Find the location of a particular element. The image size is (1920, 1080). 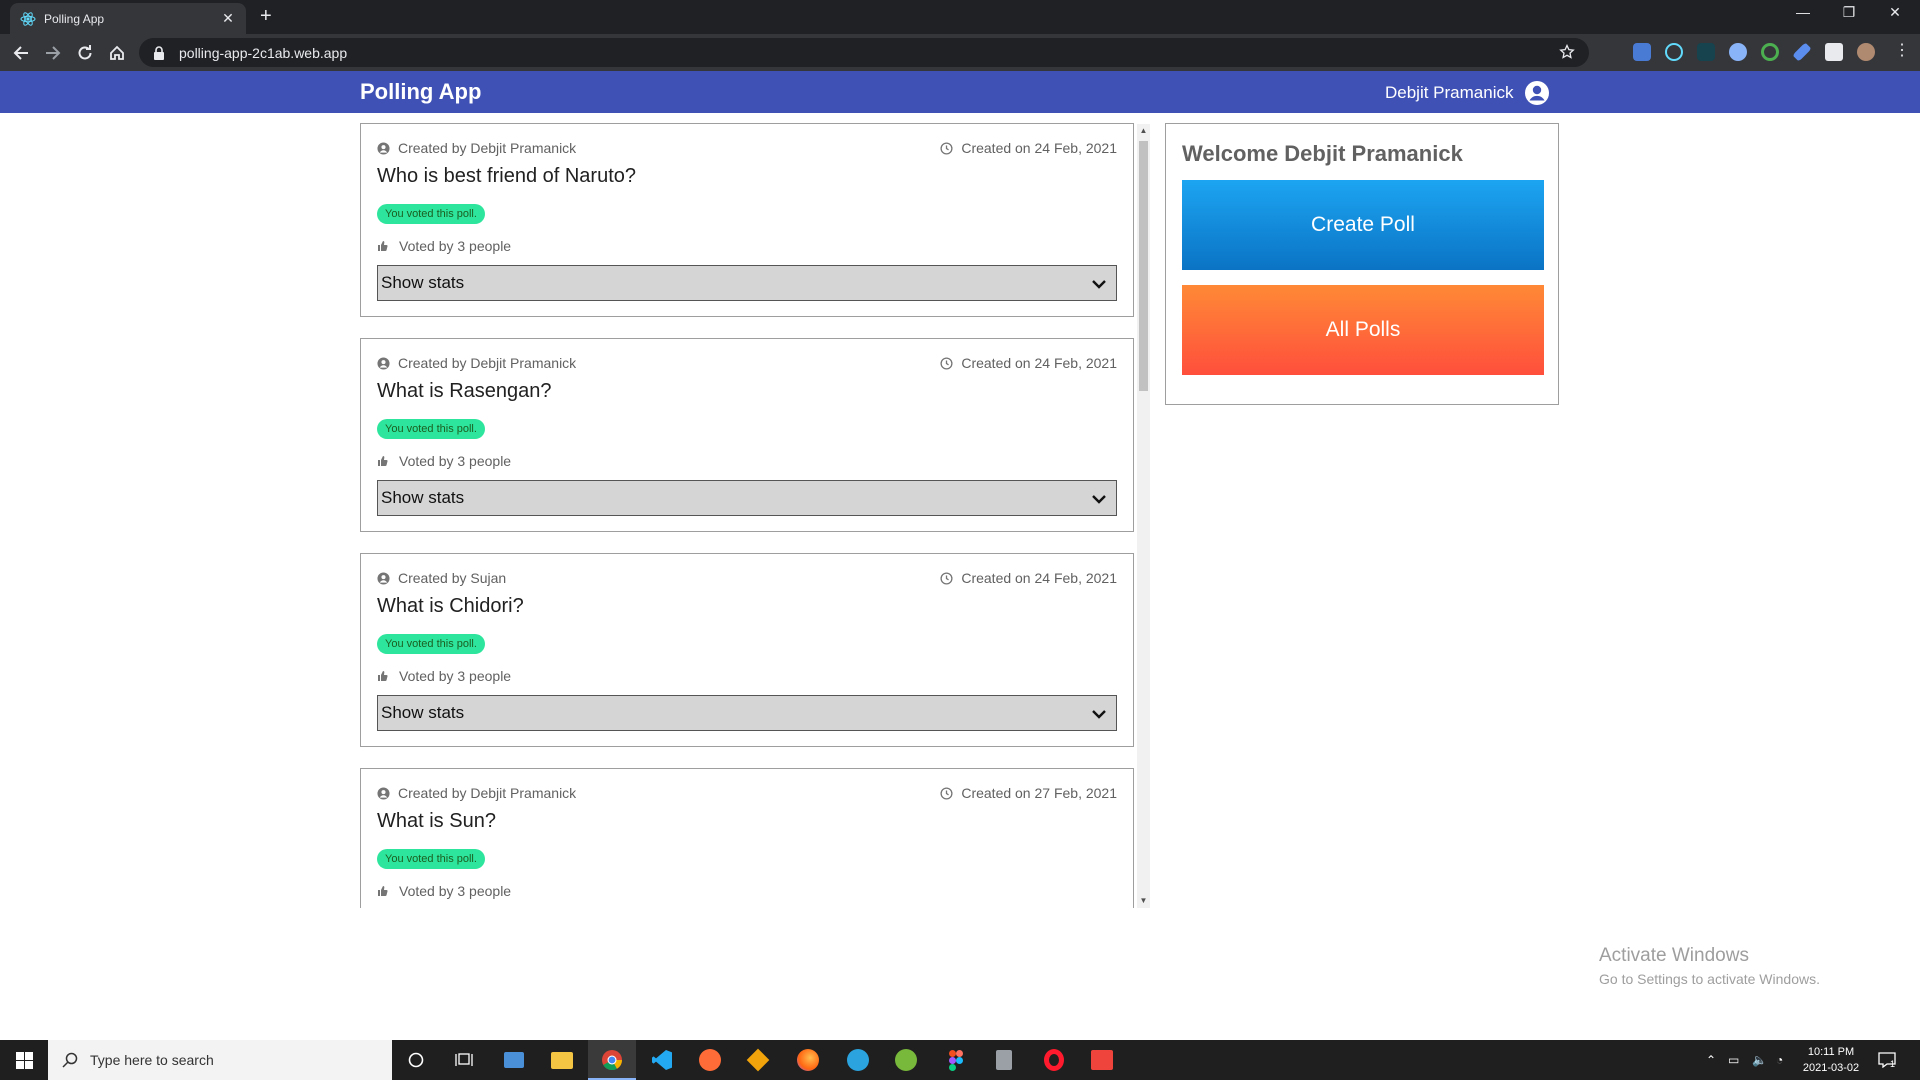

utorrent-icon is located at coordinates (906, 1060).